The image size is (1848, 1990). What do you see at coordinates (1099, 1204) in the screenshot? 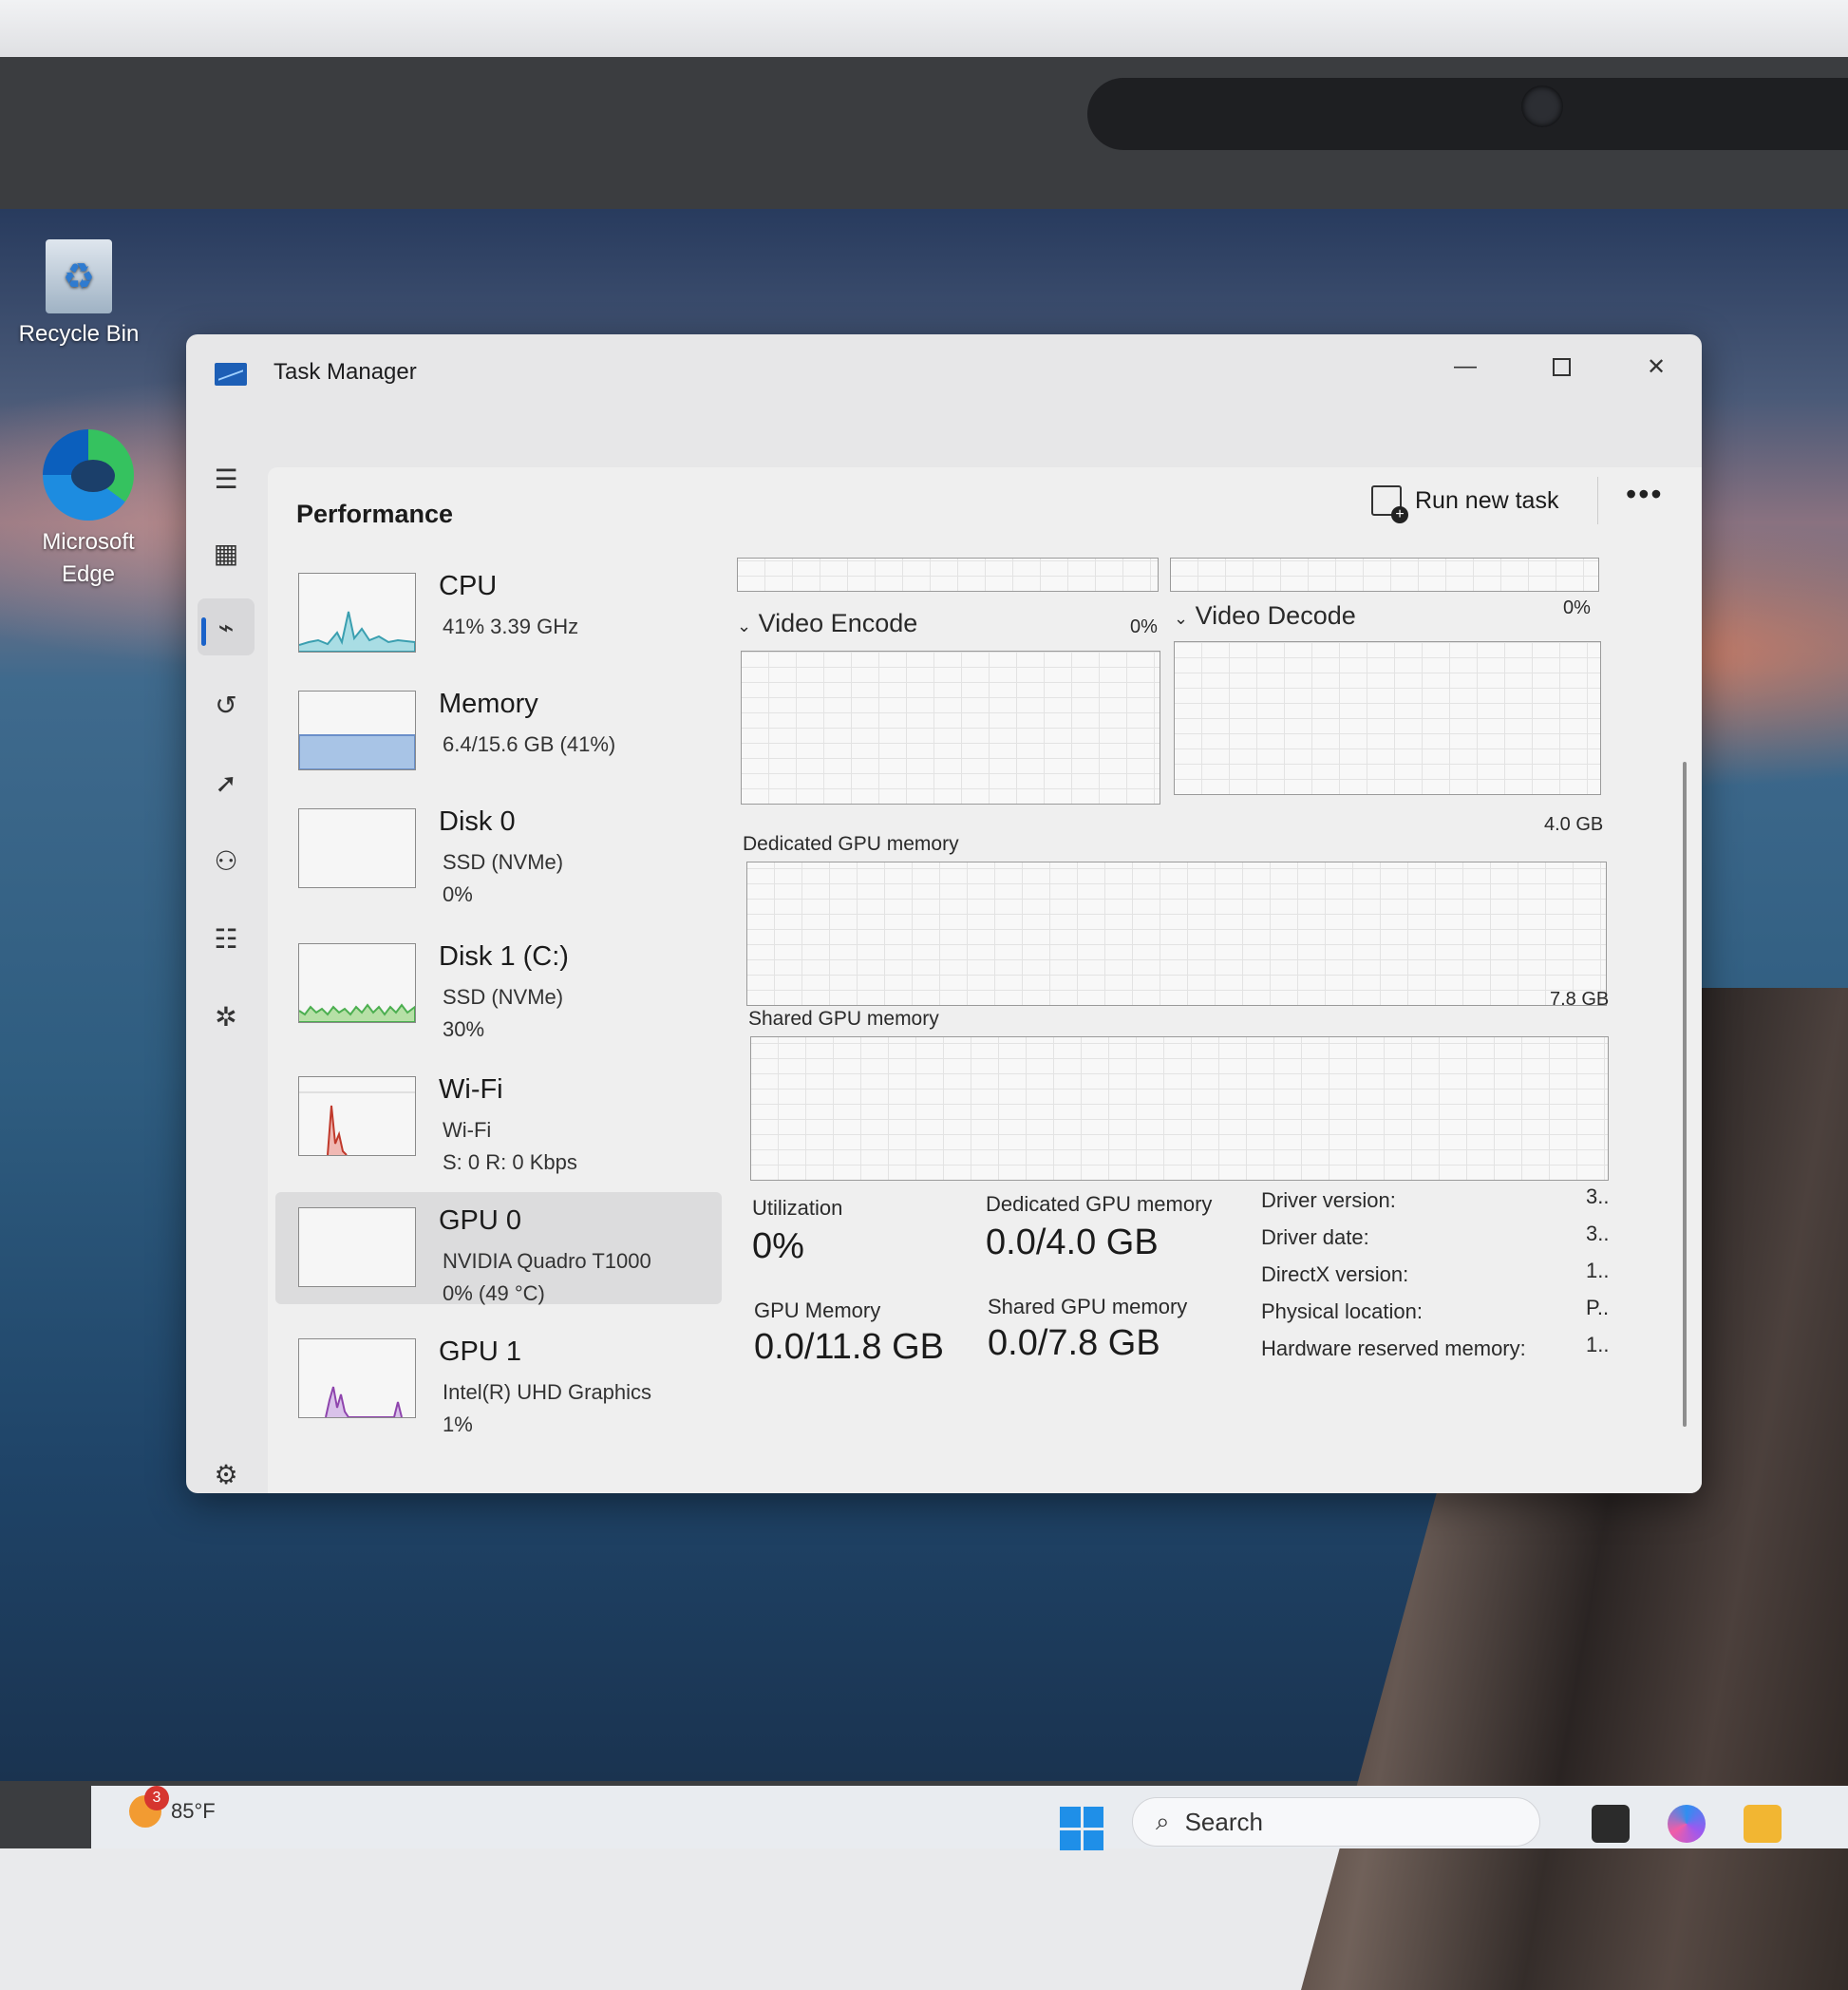
I see `dedicated-gpu-memory-label: Dedicated GPU memory` at bounding box center [1099, 1204].